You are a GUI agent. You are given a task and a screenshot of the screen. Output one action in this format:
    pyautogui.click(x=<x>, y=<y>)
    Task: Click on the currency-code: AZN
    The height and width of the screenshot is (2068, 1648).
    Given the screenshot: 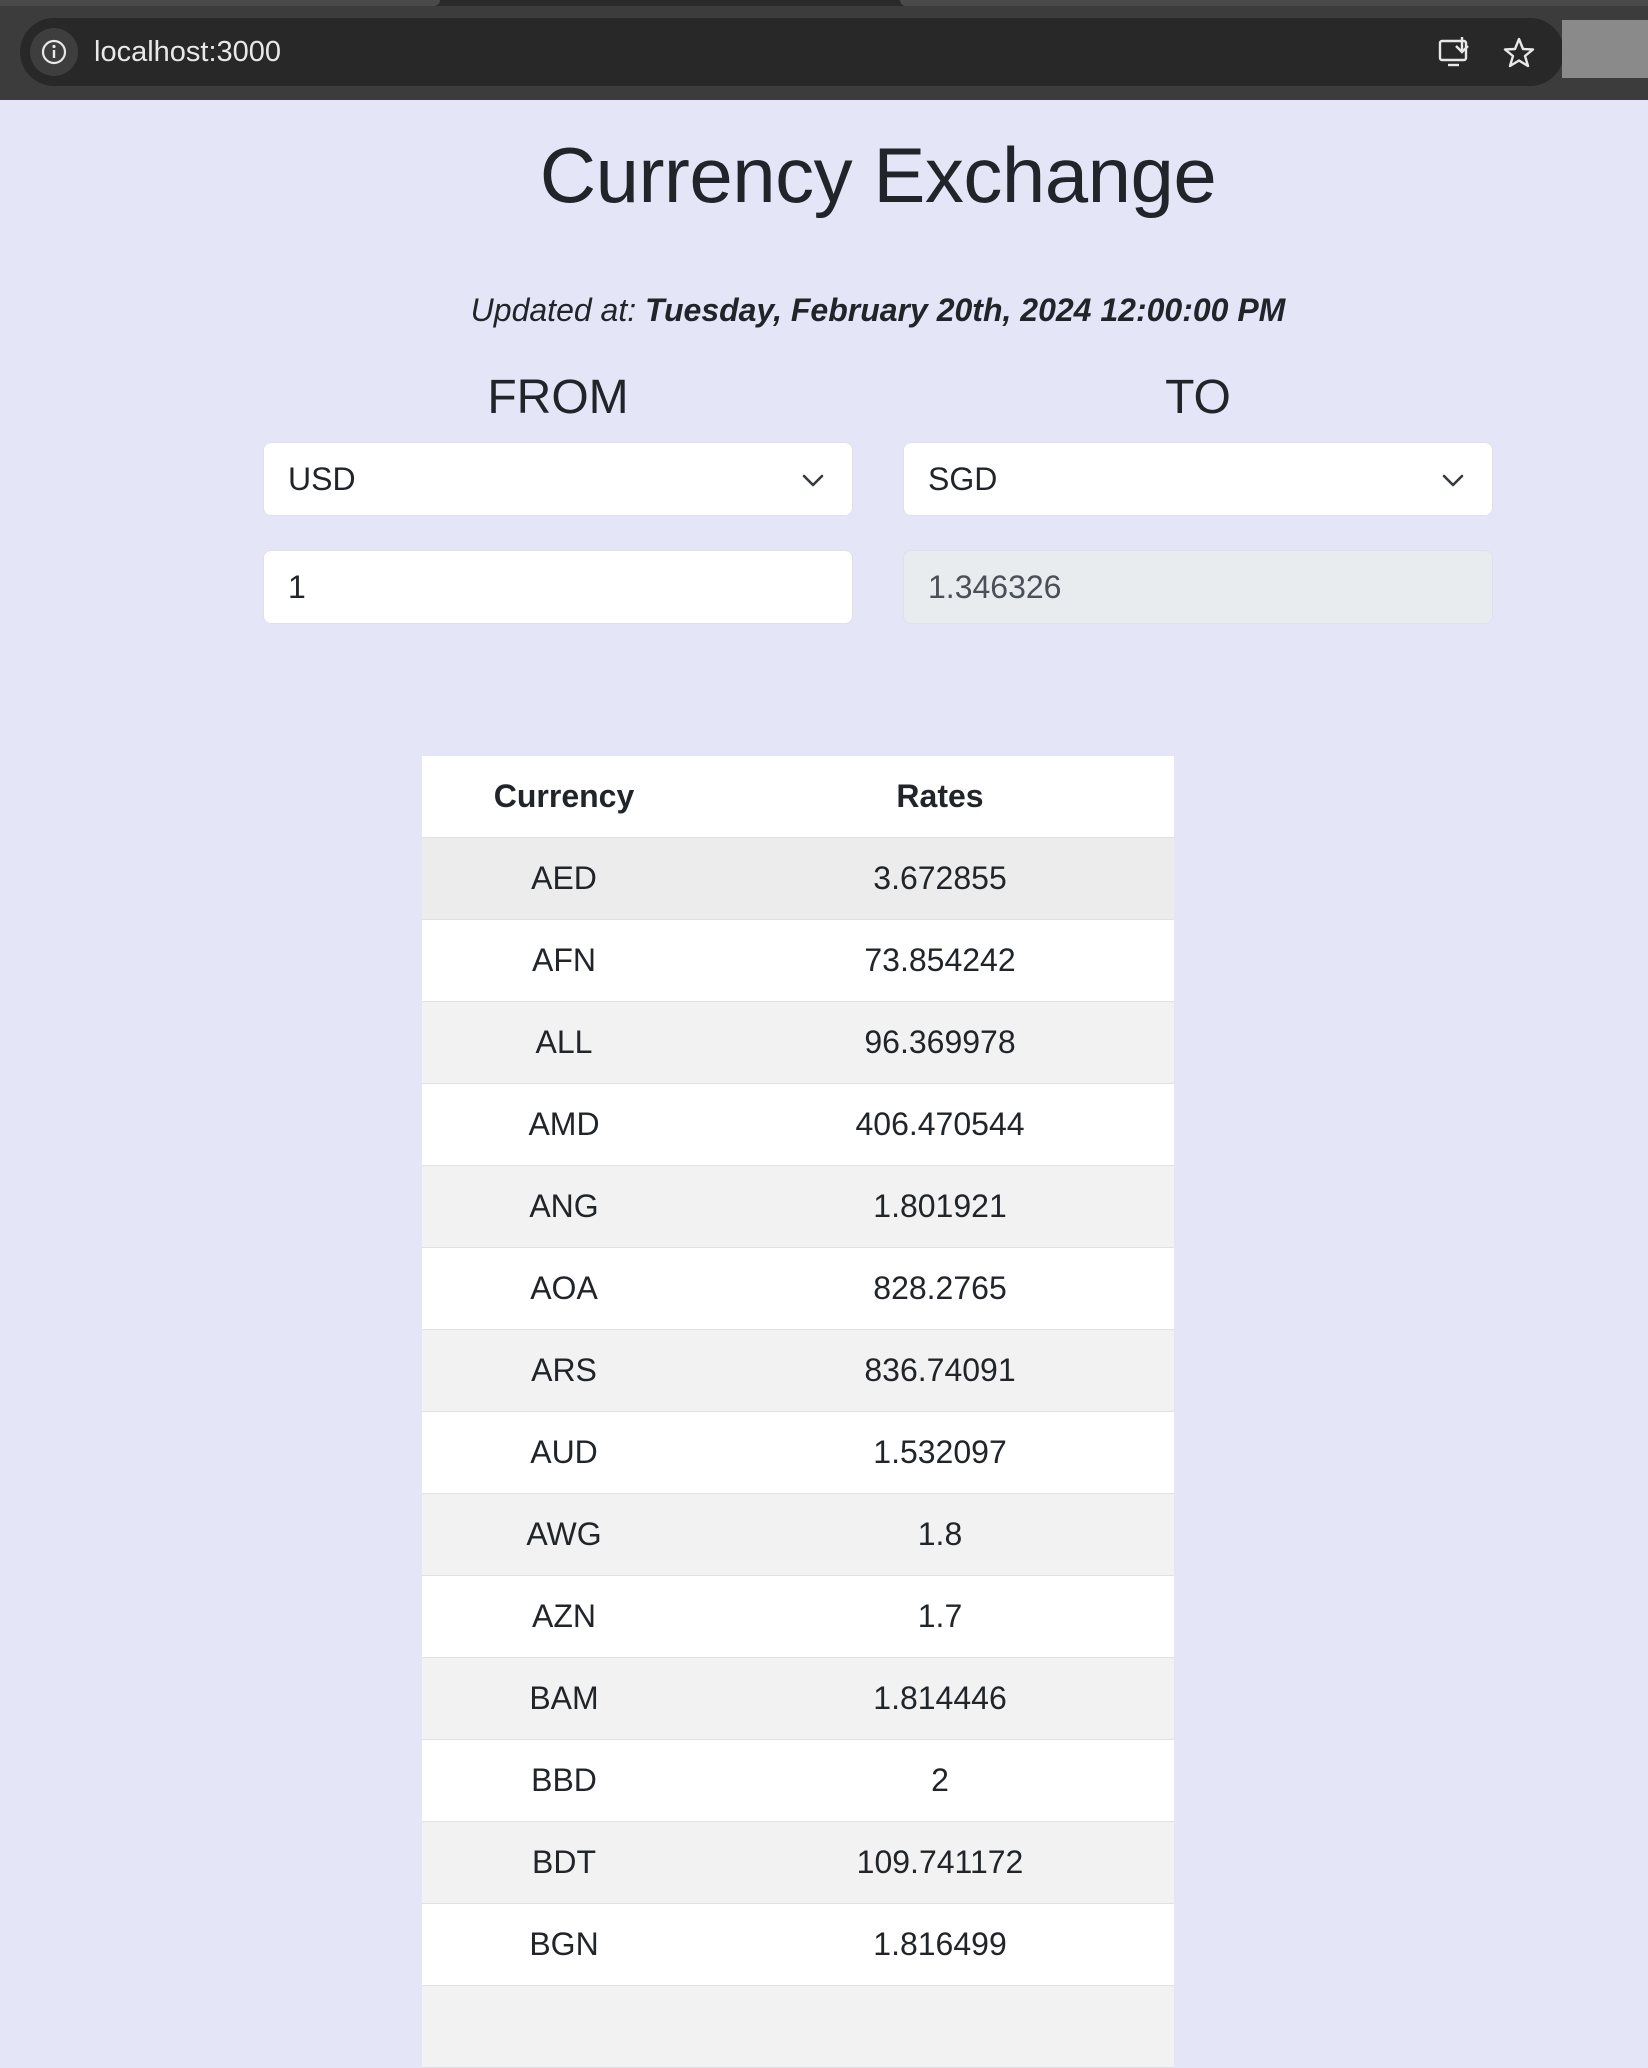 What is the action you would take?
    pyautogui.click(x=564, y=1616)
    